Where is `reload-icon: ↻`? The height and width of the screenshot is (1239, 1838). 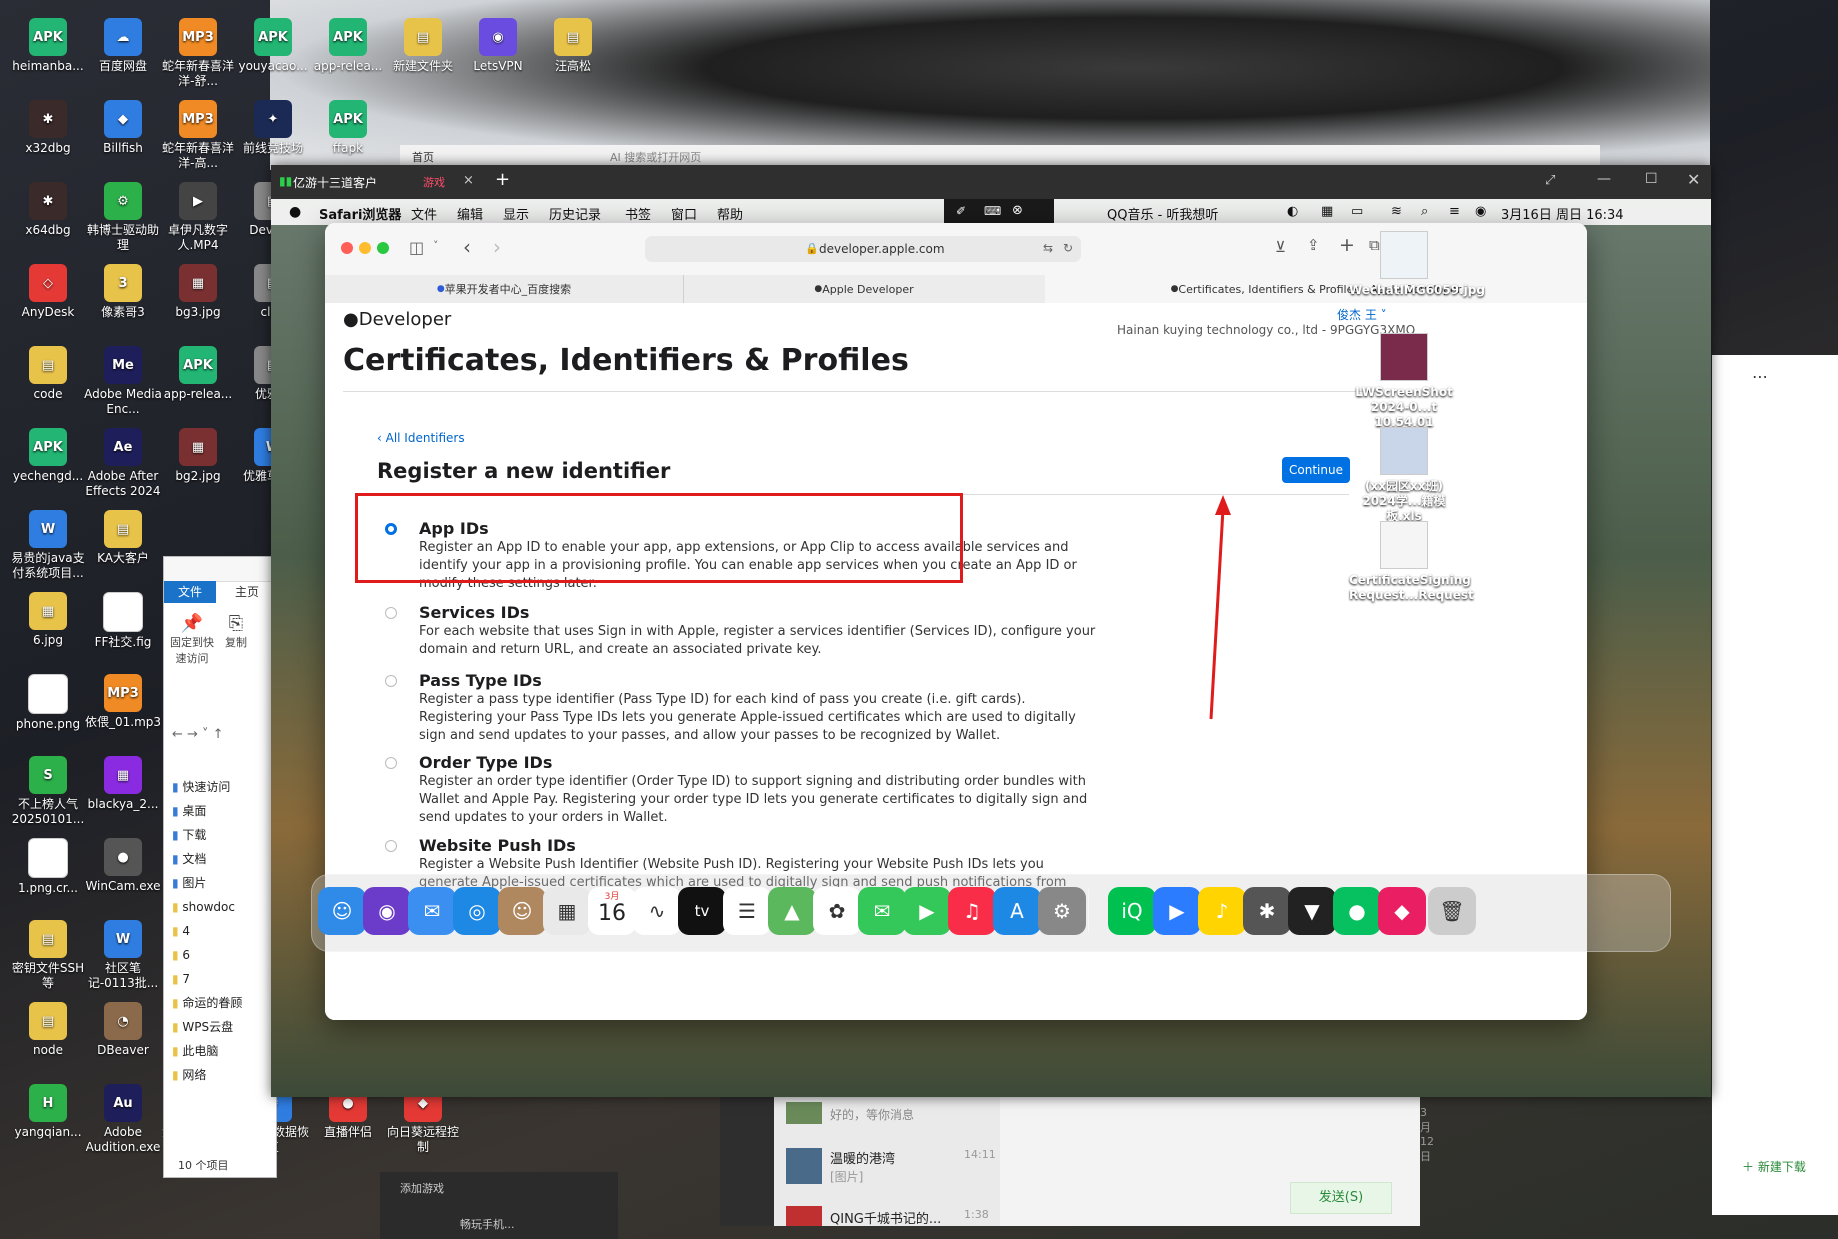
reload-icon: ↻ is located at coordinates (1068, 248).